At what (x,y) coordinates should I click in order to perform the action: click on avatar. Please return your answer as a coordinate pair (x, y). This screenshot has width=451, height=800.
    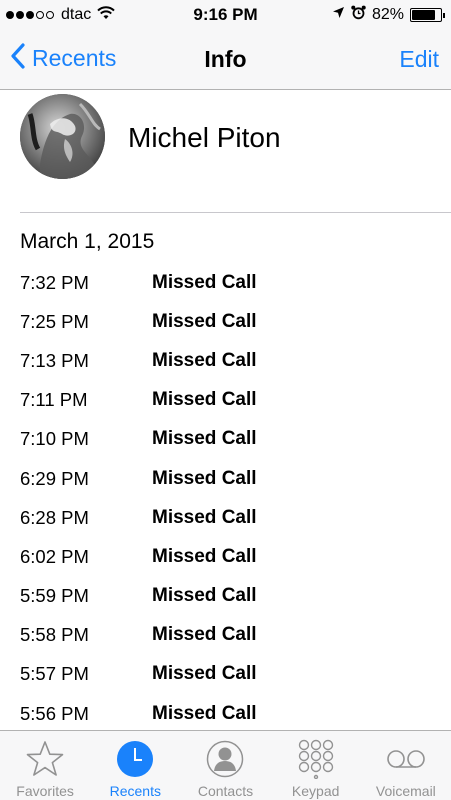
    Looking at the image, I should click on (62, 136).